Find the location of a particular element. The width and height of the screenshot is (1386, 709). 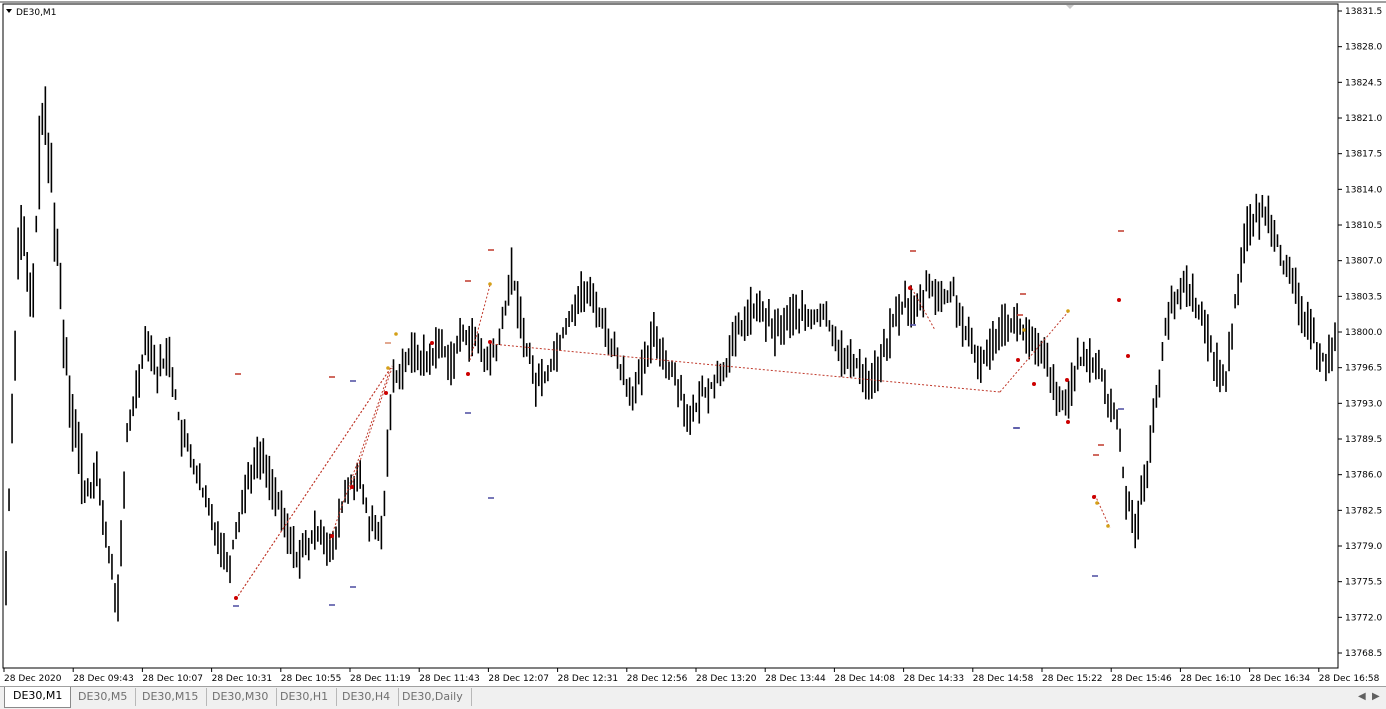

time-label: 28 Dec 10:31 is located at coordinates (242, 679).